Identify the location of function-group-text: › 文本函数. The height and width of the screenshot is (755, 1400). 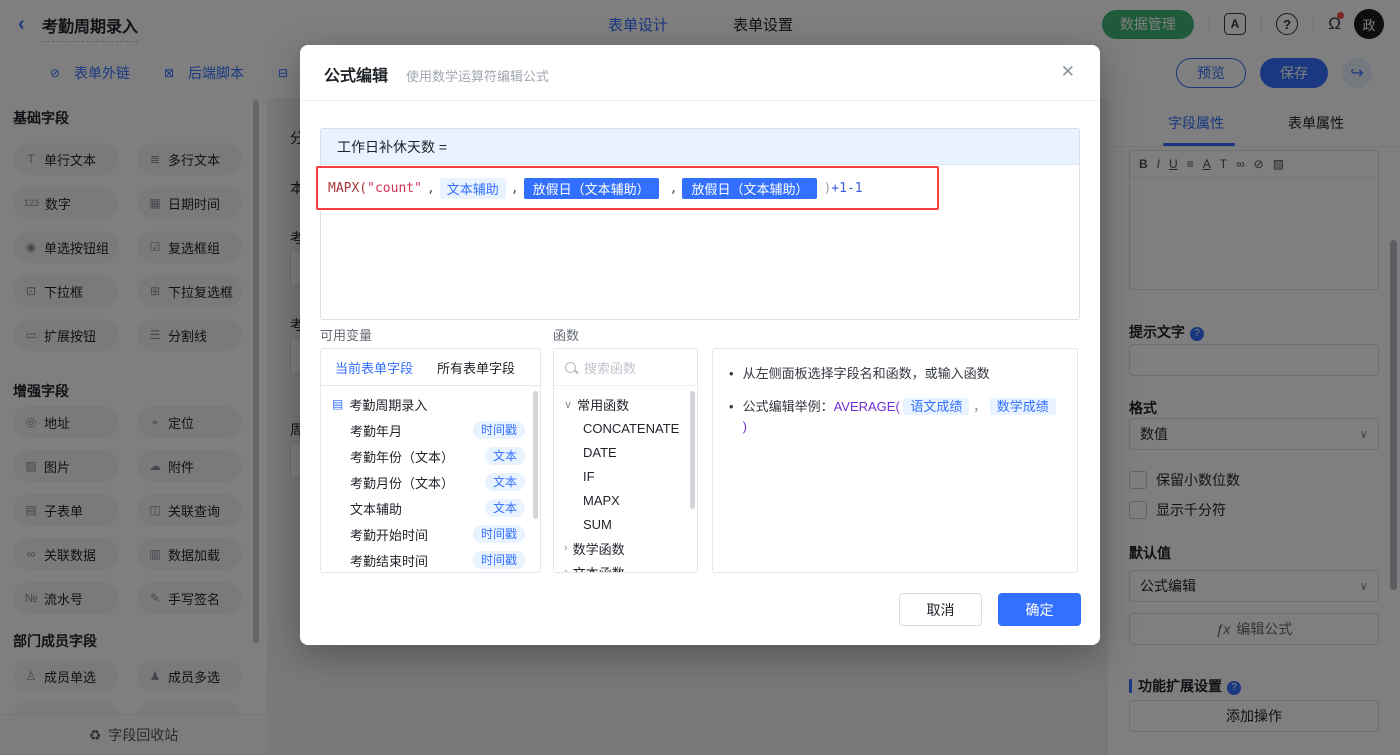
(625, 566).